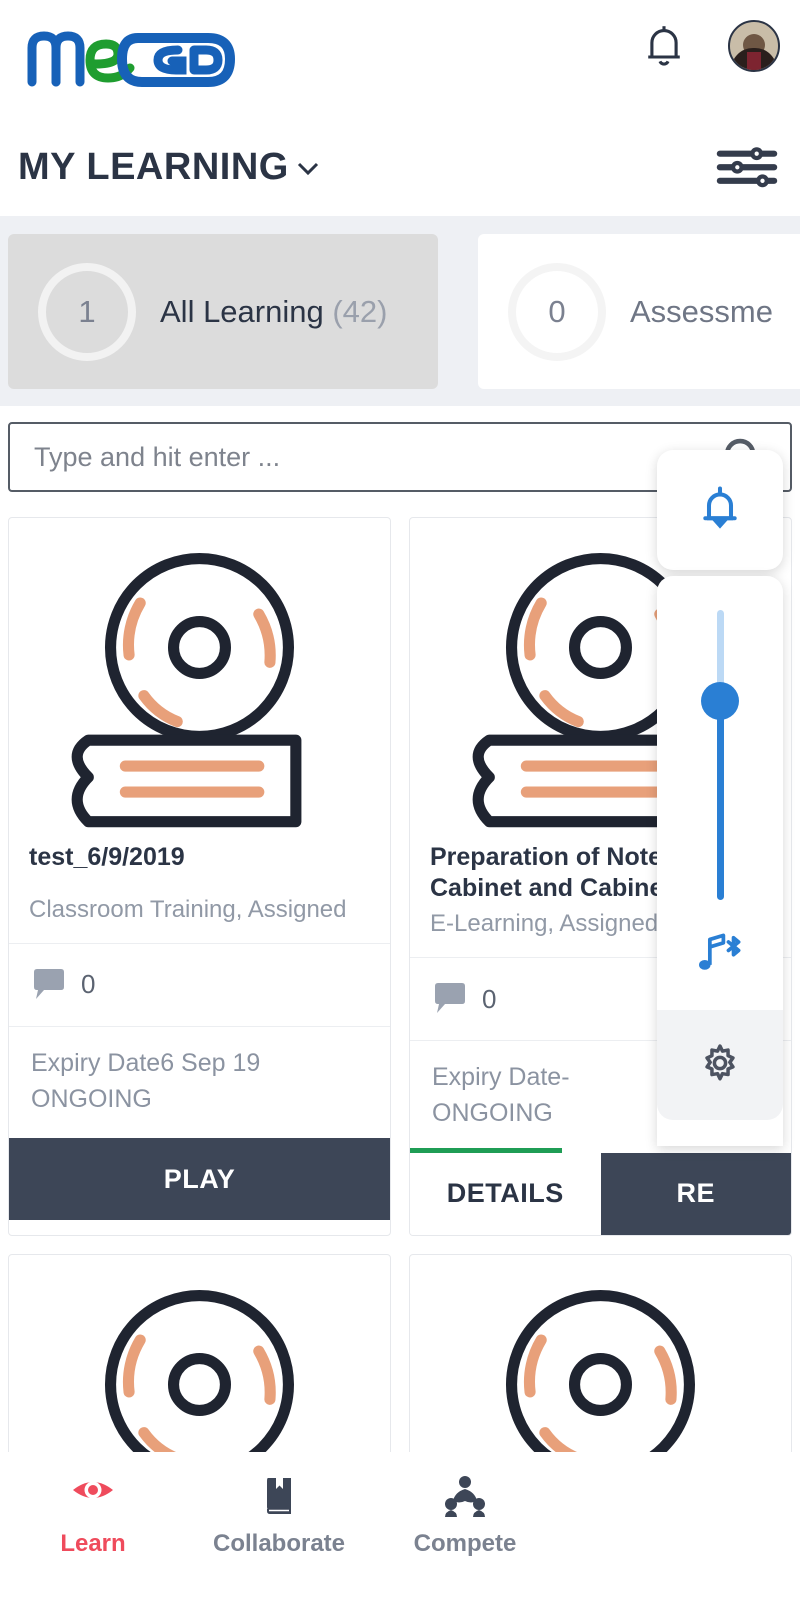 The width and height of the screenshot is (800, 1600). What do you see at coordinates (146, 1062) in the screenshot?
I see `expiry-date: Expiry Date6 Sep 19` at bounding box center [146, 1062].